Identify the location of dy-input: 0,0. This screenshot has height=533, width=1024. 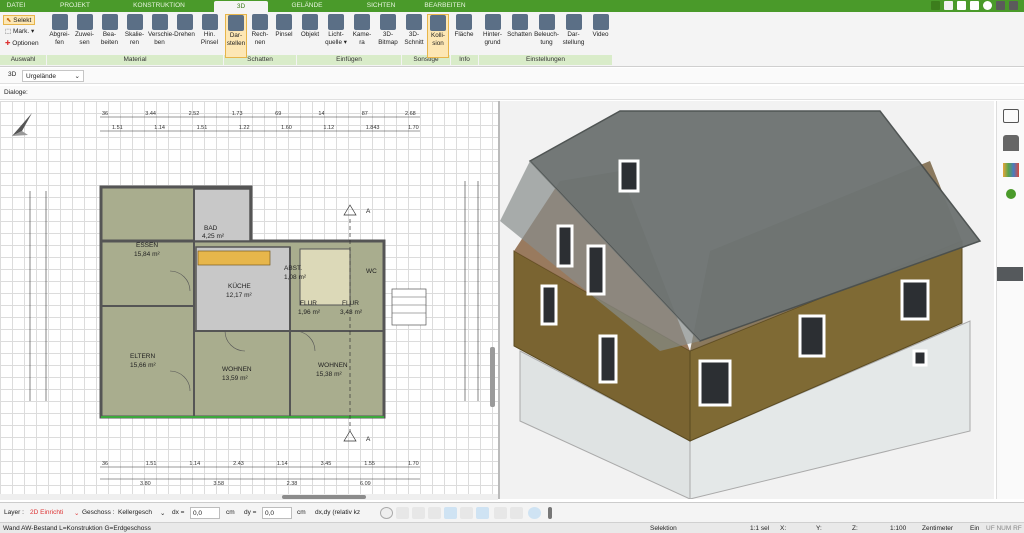
(277, 513).